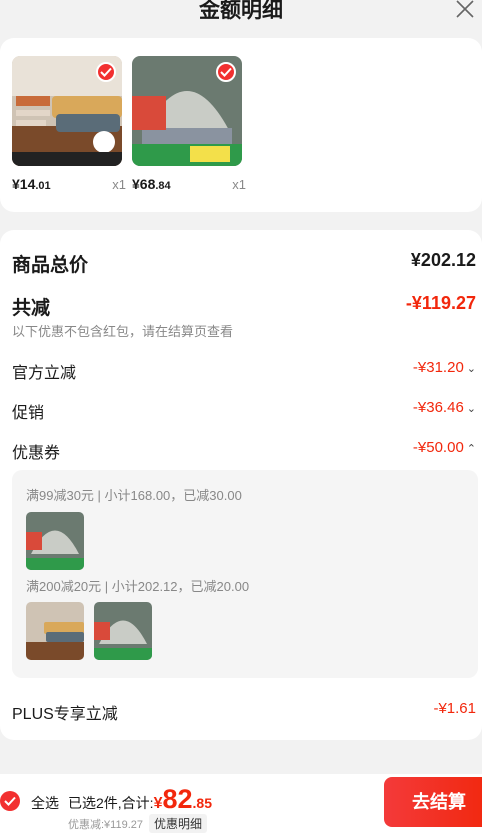 The height and width of the screenshot is (834, 482). What do you see at coordinates (241, 804) in the screenshot?
I see `checkout-bar: 全选 已选2件,合计:¥82.85 优惠减:¥119.27 优惠明细 去结算` at bounding box center [241, 804].